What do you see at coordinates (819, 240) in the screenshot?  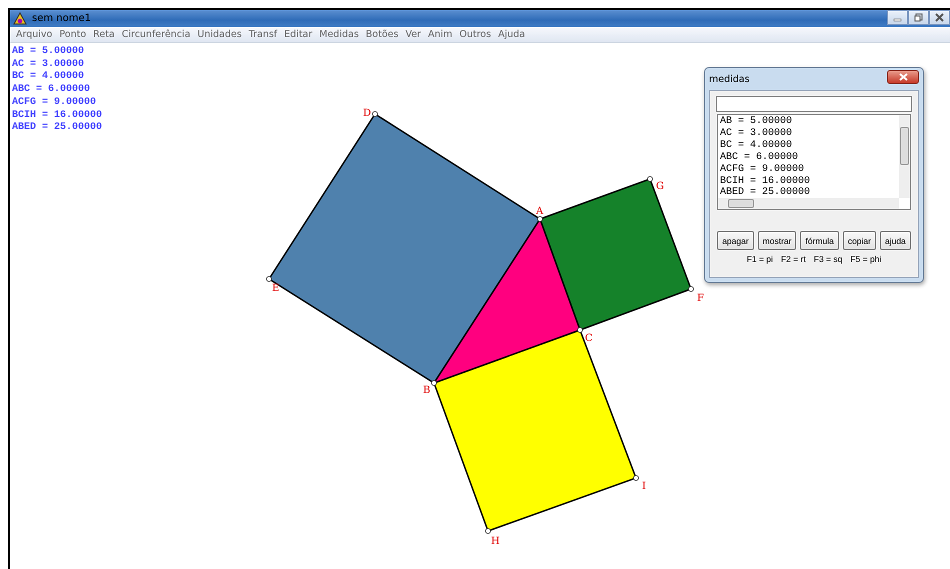 I see `dialog-button: fórmula` at bounding box center [819, 240].